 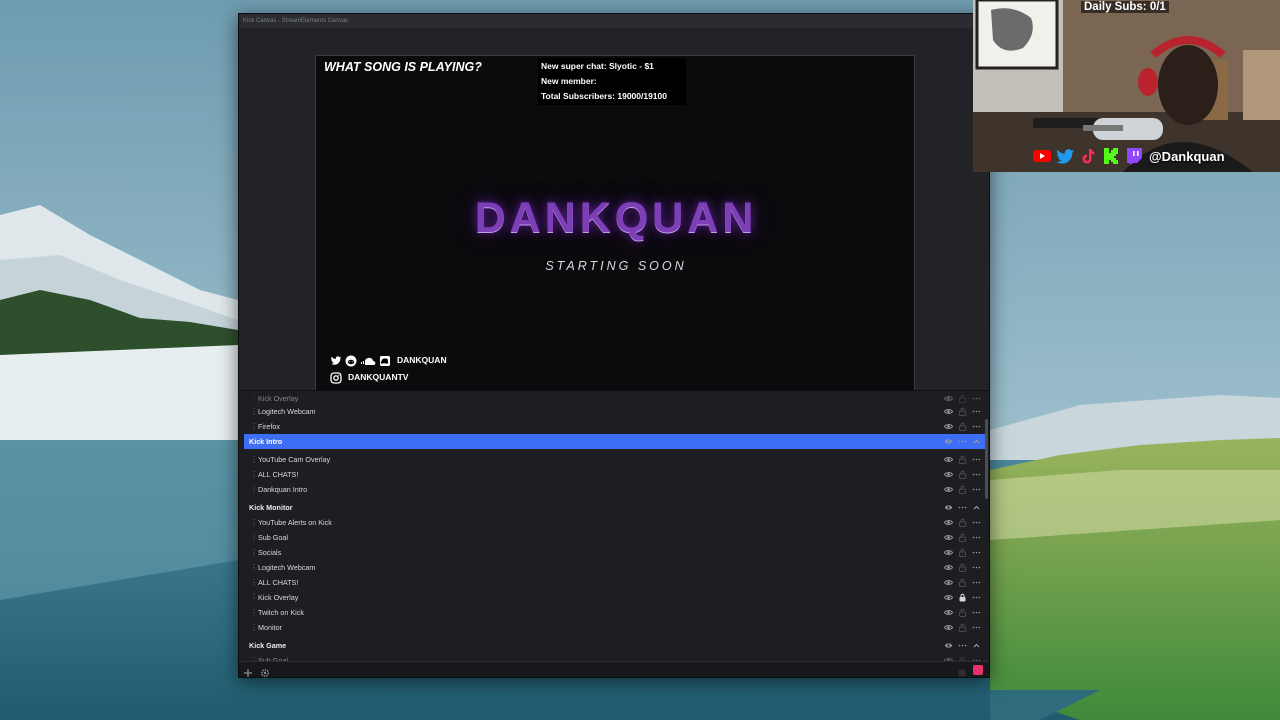 What do you see at coordinates (962, 597) in the screenshot?
I see `lock-icon` at bounding box center [962, 597].